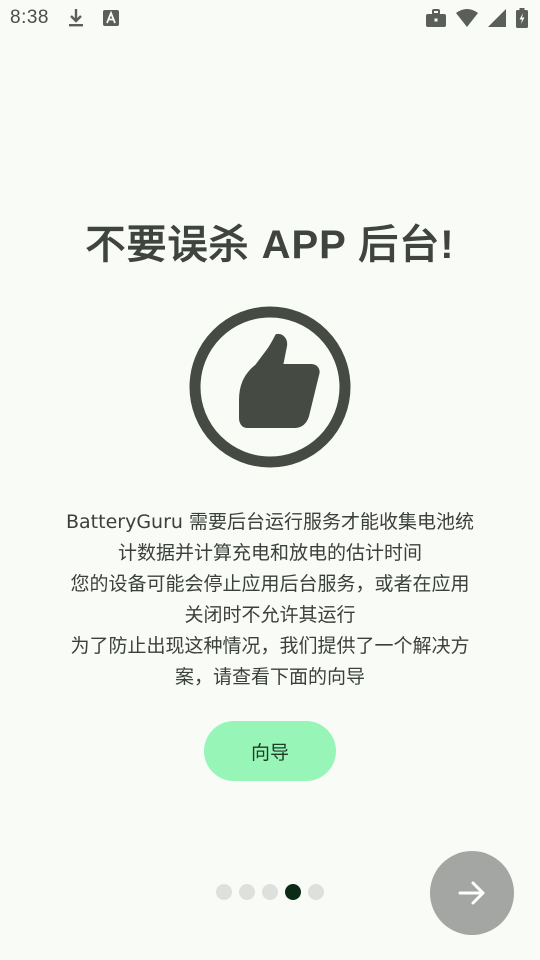 This screenshot has height=960, width=540. I want to click on description-line: 为了防止出现这种情况，我们提供了一个解决方, so click(270, 646).